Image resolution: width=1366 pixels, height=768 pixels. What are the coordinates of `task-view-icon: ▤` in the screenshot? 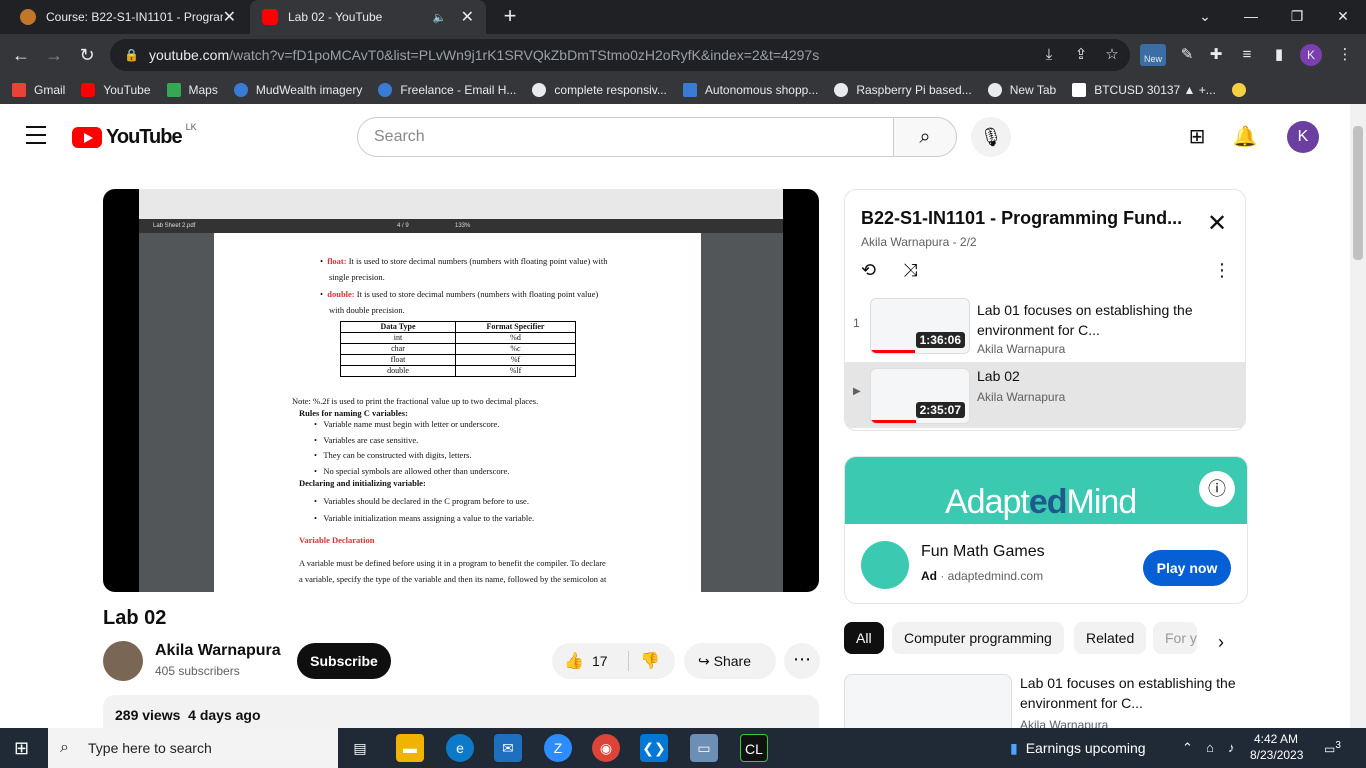 It's located at (360, 748).